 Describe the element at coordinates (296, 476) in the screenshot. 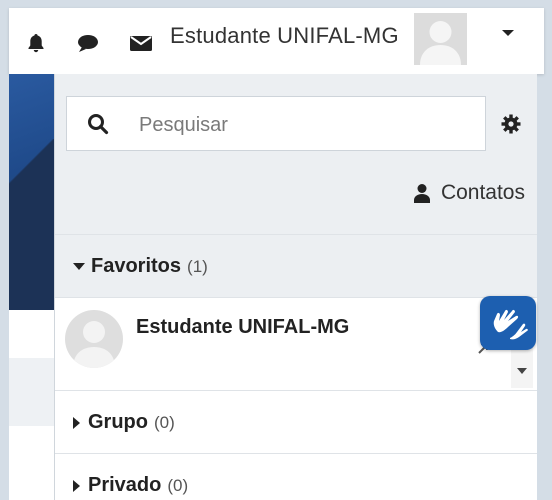

I see `private-section-header: Privado (0)` at that location.